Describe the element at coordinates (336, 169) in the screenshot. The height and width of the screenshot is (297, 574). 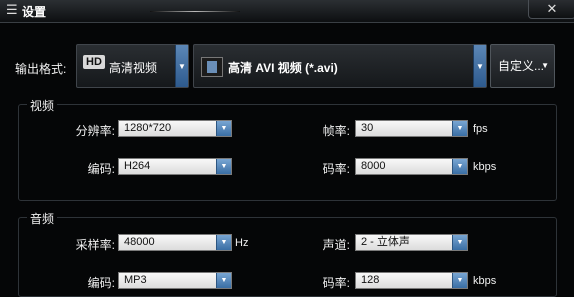
I see `video-bitrate-label: 码率:` at that location.